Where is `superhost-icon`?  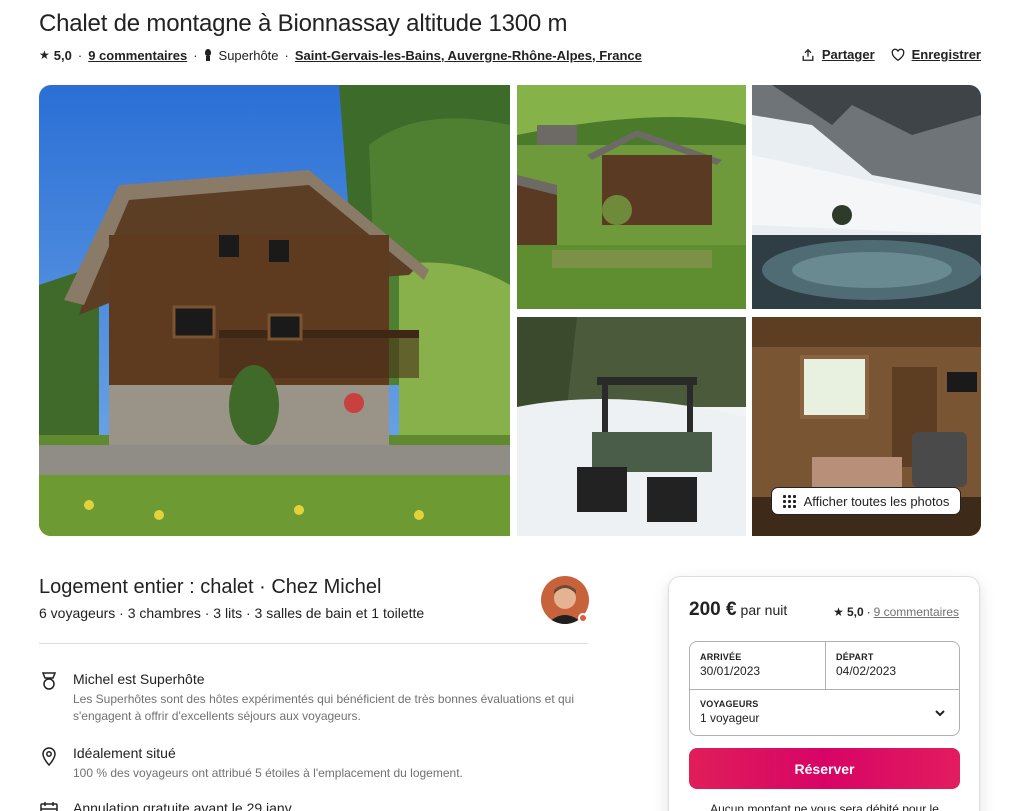 superhost-icon is located at coordinates (208, 55).